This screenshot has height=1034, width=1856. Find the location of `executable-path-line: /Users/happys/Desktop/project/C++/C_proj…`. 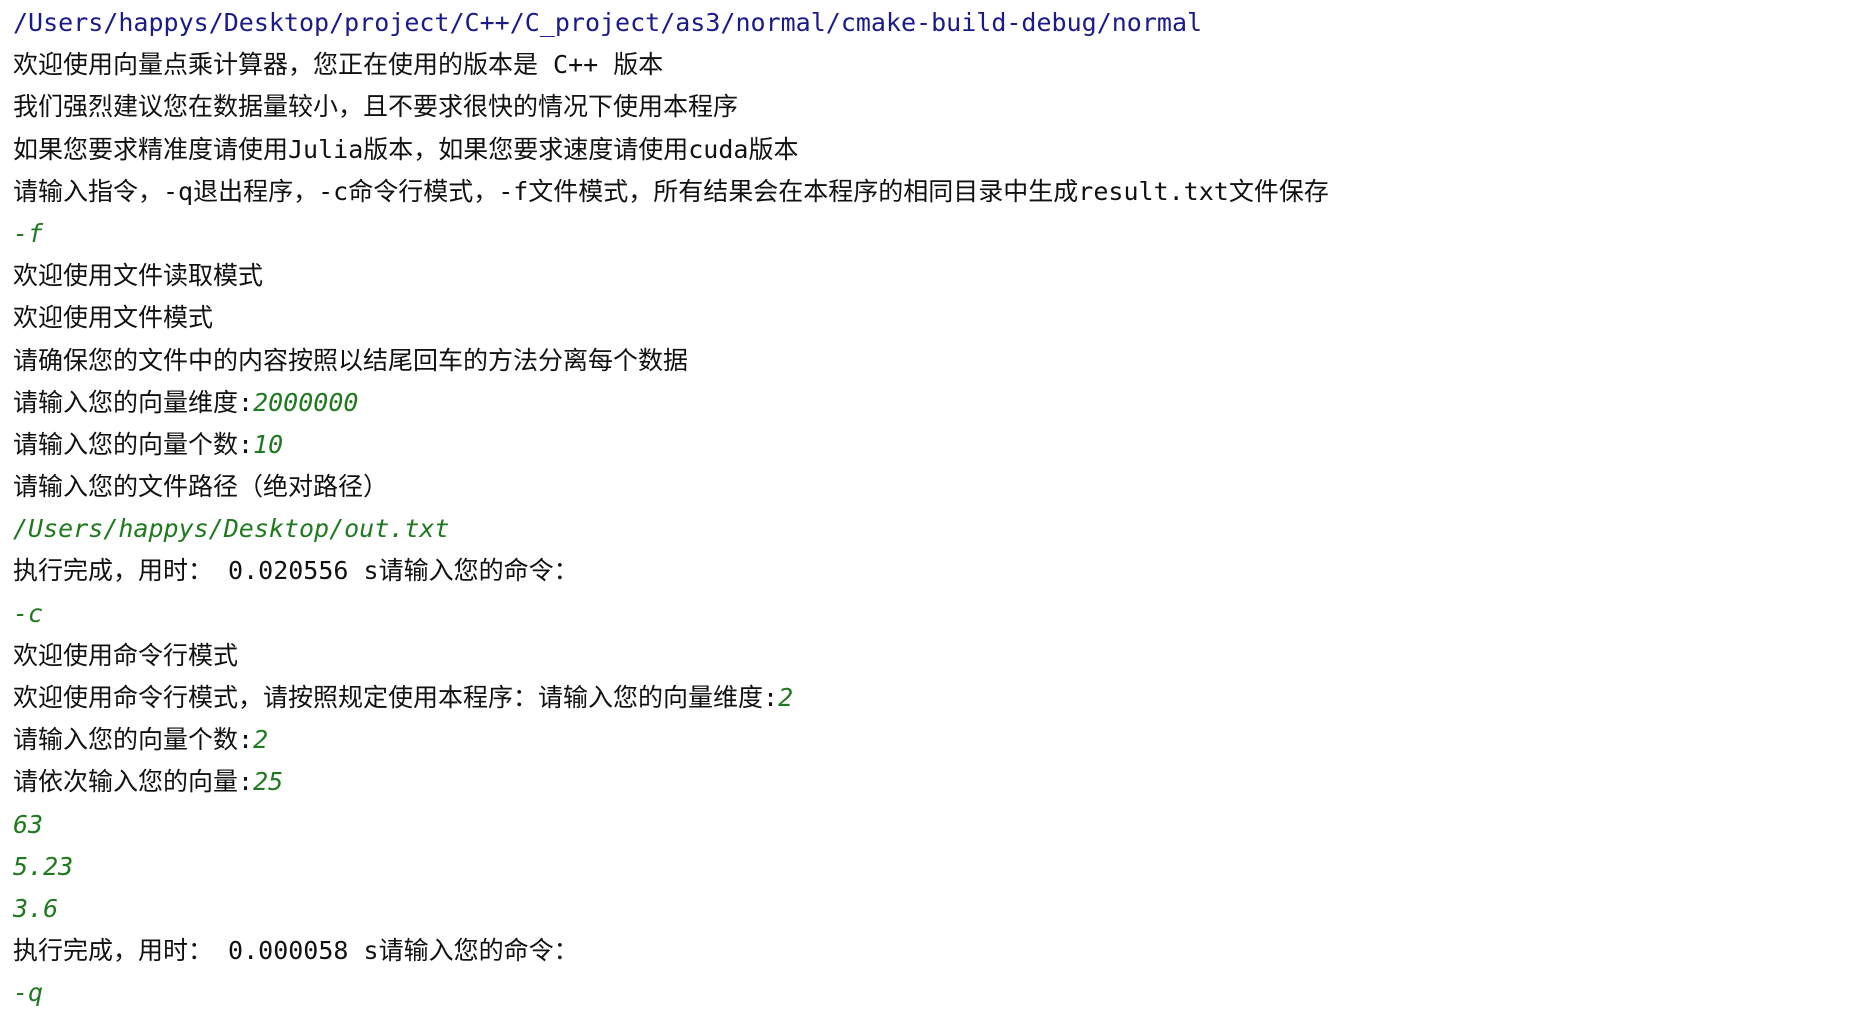

executable-path-line: /Users/happys/Desktop/project/C++/C_proj… is located at coordinates (608, 22).